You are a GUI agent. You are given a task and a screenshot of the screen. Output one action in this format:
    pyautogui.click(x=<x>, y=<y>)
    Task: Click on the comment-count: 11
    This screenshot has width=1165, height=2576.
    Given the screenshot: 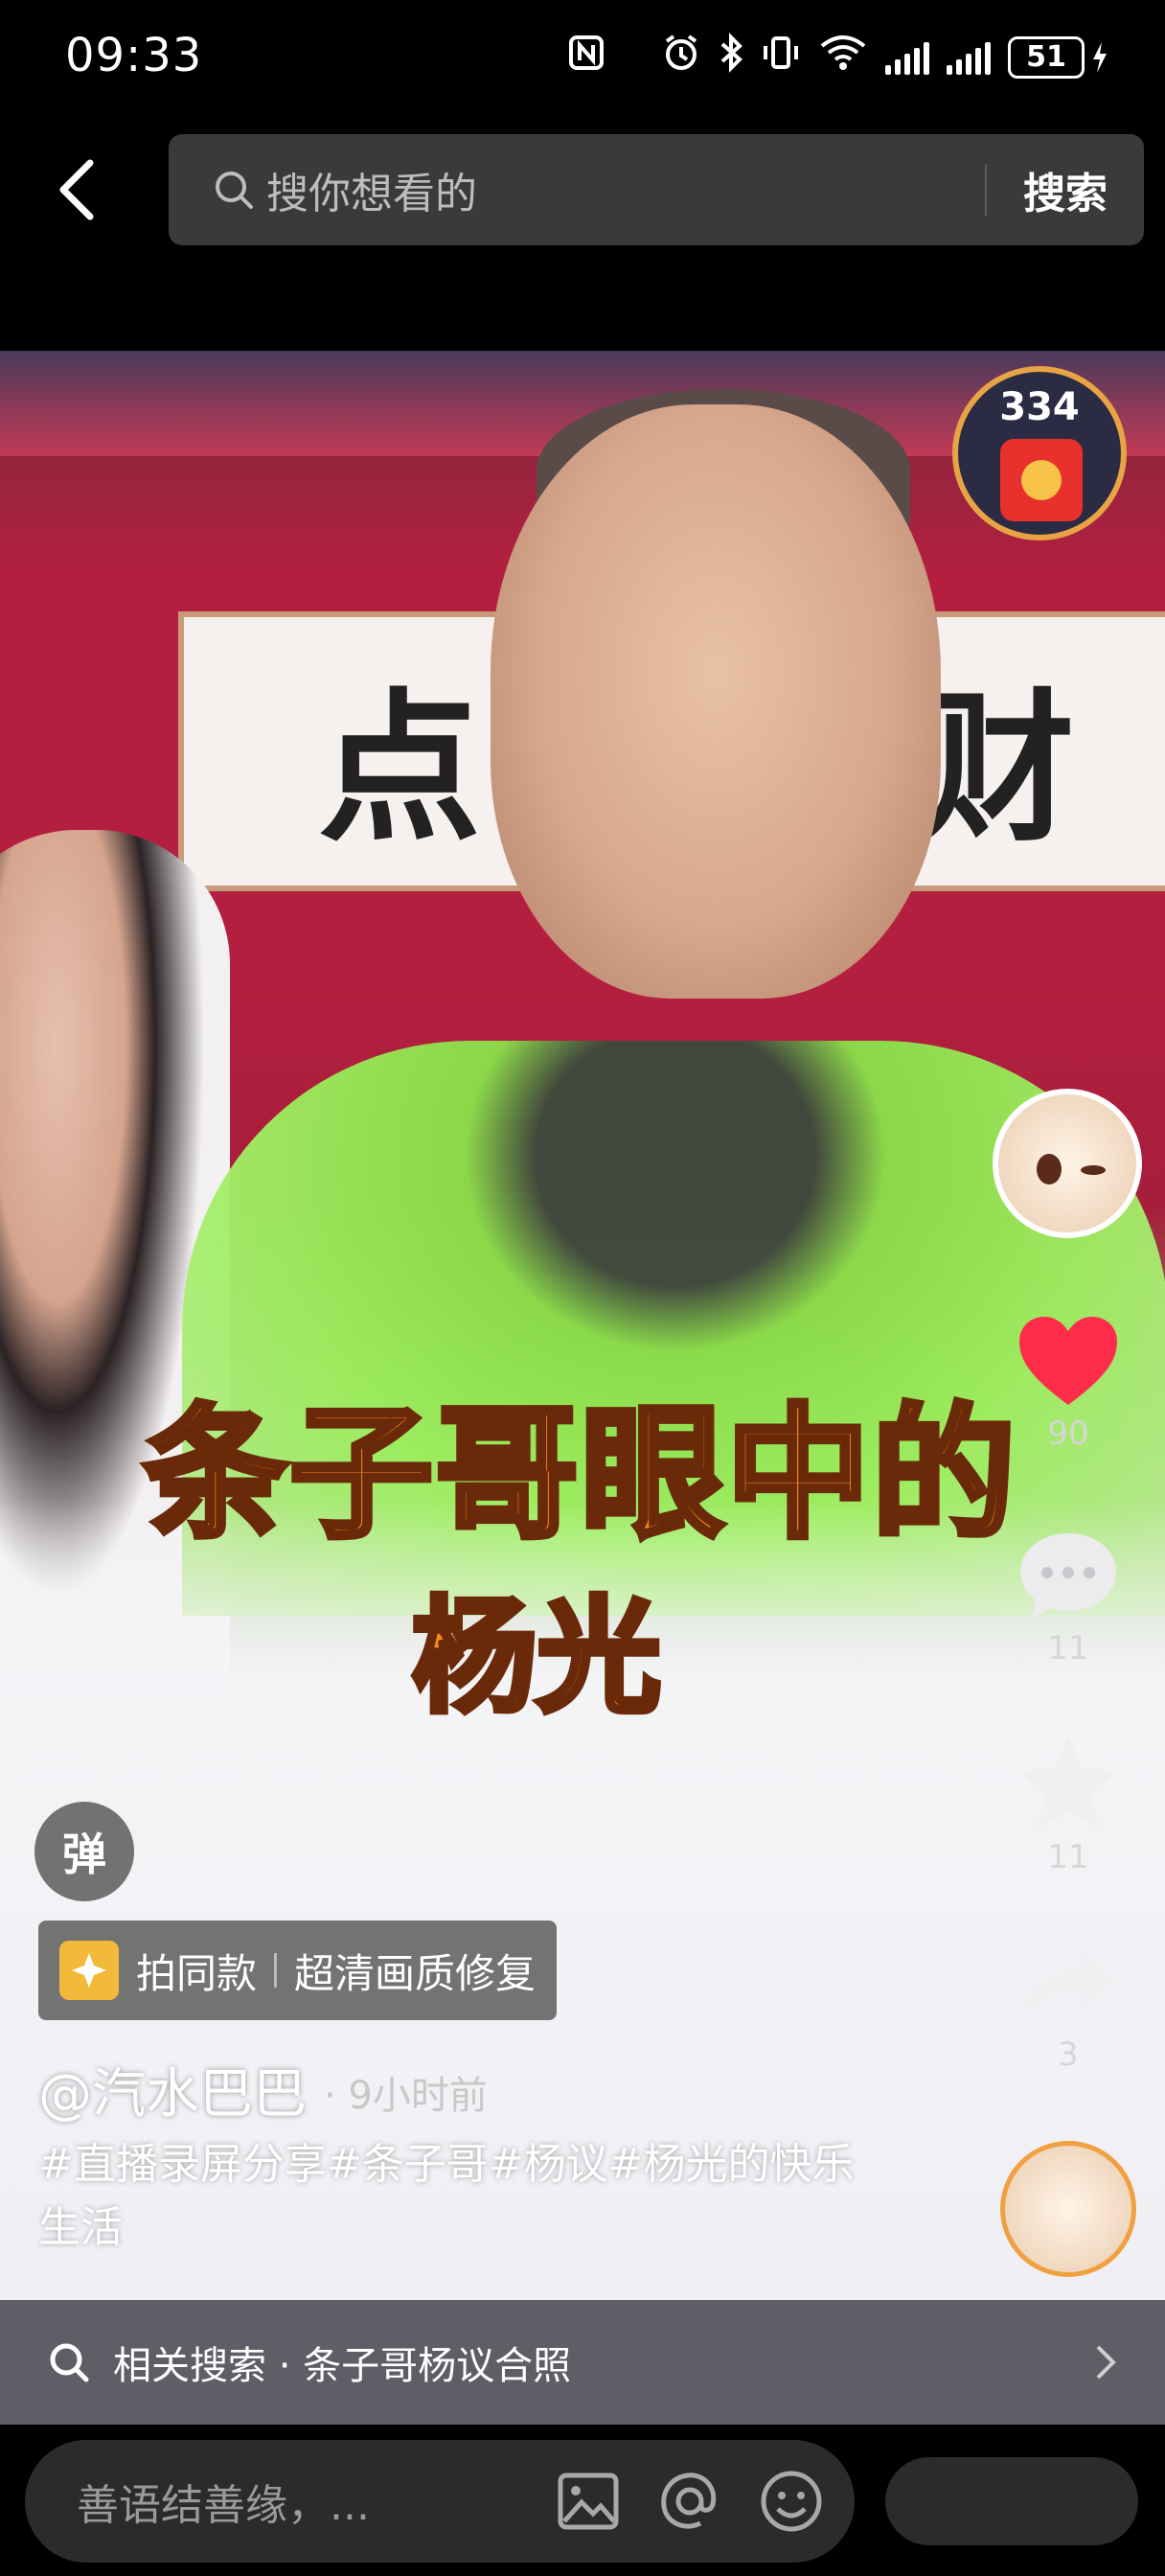 What is the action you would take?
    pyautogui.click(x=1068, y=1648)
    